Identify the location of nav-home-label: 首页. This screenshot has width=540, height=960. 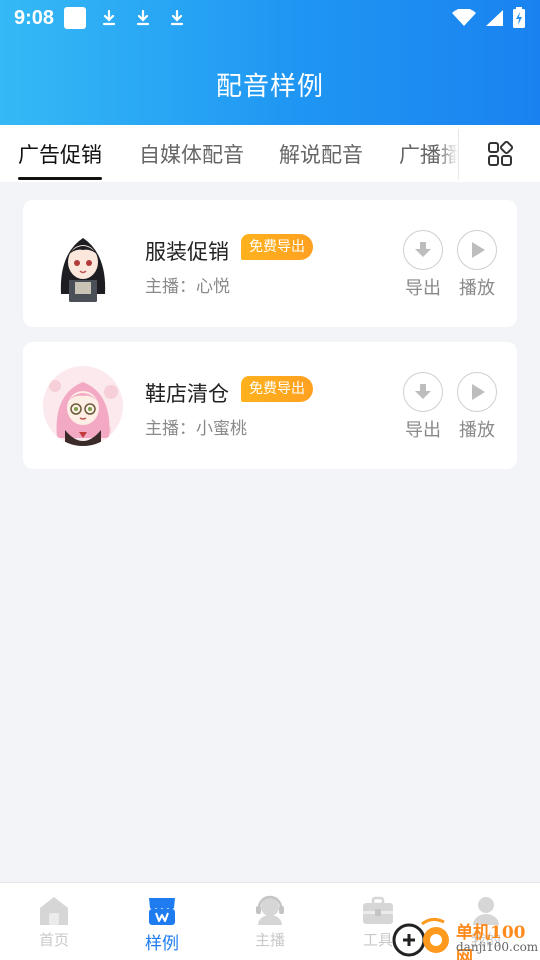
(53, 940).